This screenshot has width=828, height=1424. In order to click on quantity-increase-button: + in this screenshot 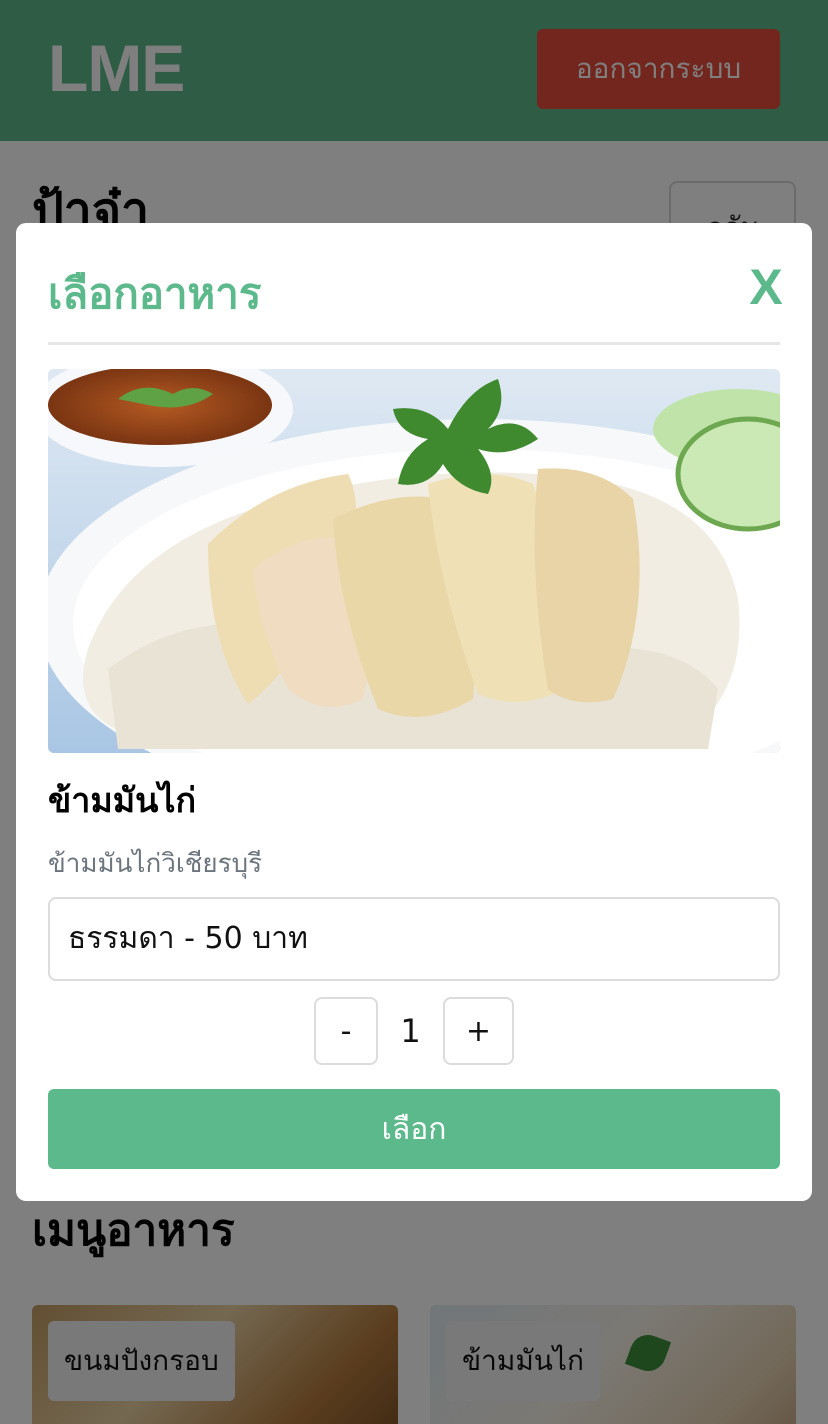, I will do `click(478, 1031)`.